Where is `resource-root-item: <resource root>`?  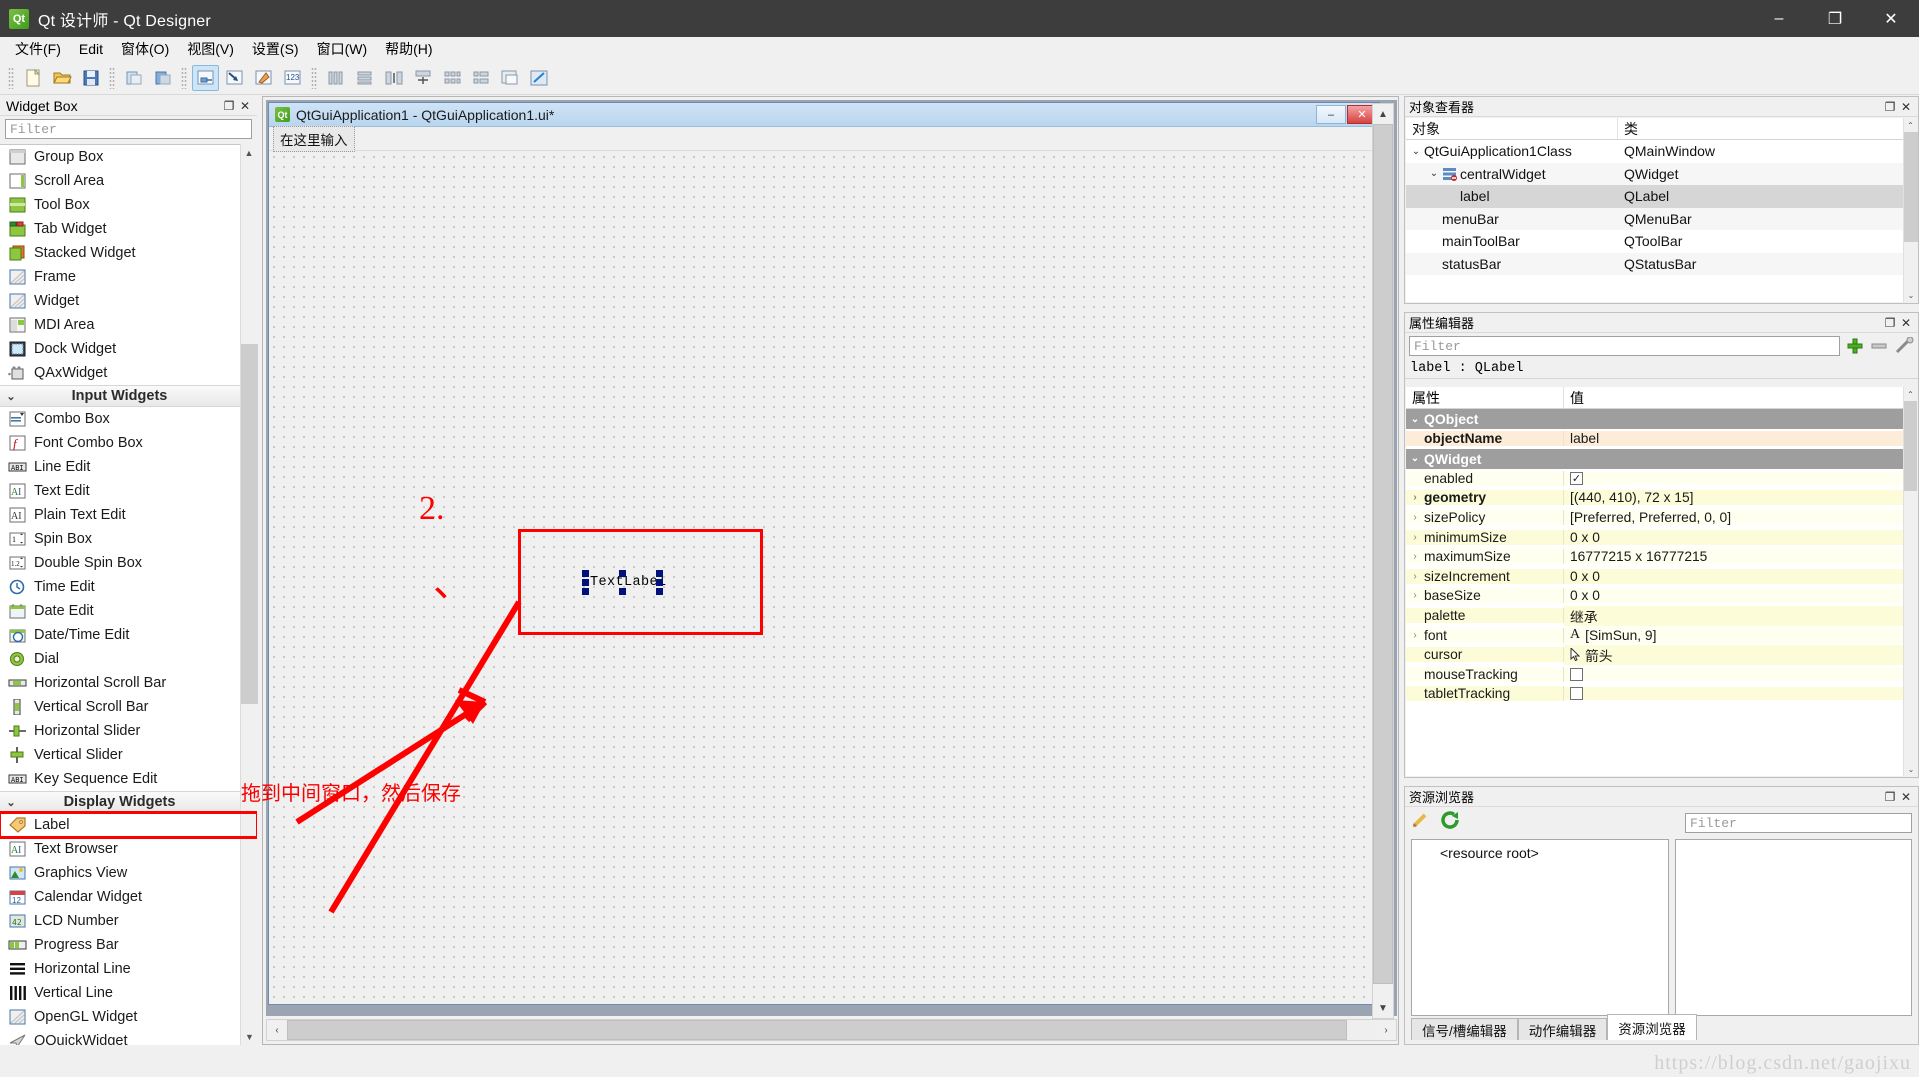
resource-root-item: <resource root> is located at coordinates (1540, 850).